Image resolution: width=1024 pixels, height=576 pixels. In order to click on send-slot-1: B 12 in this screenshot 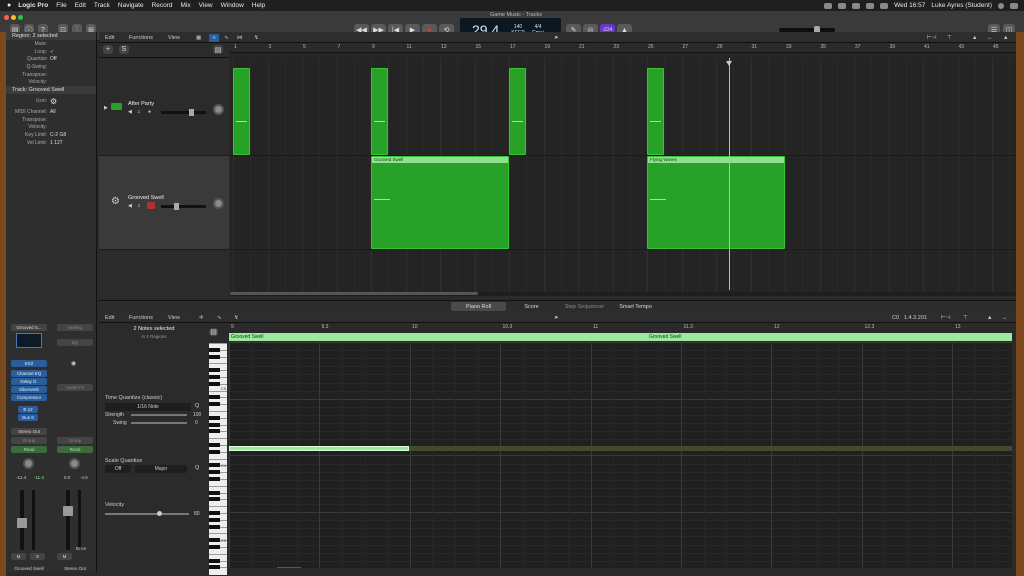, I will do `click(28, 409)`.